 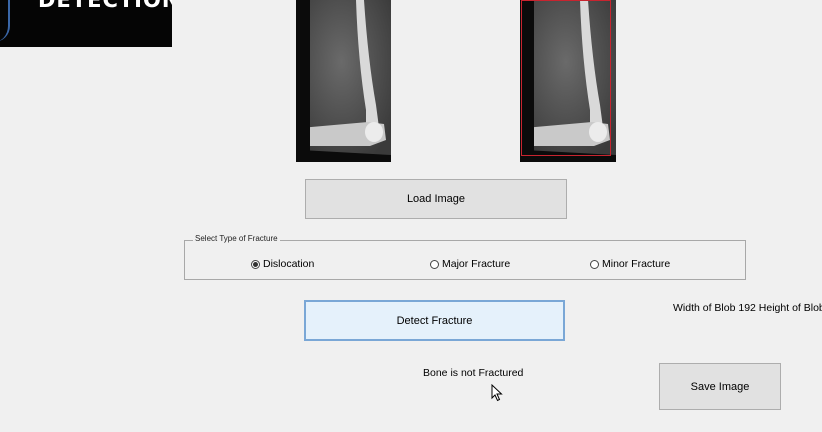 I want to click on processed-xray-image, so click(x=568, y=81).